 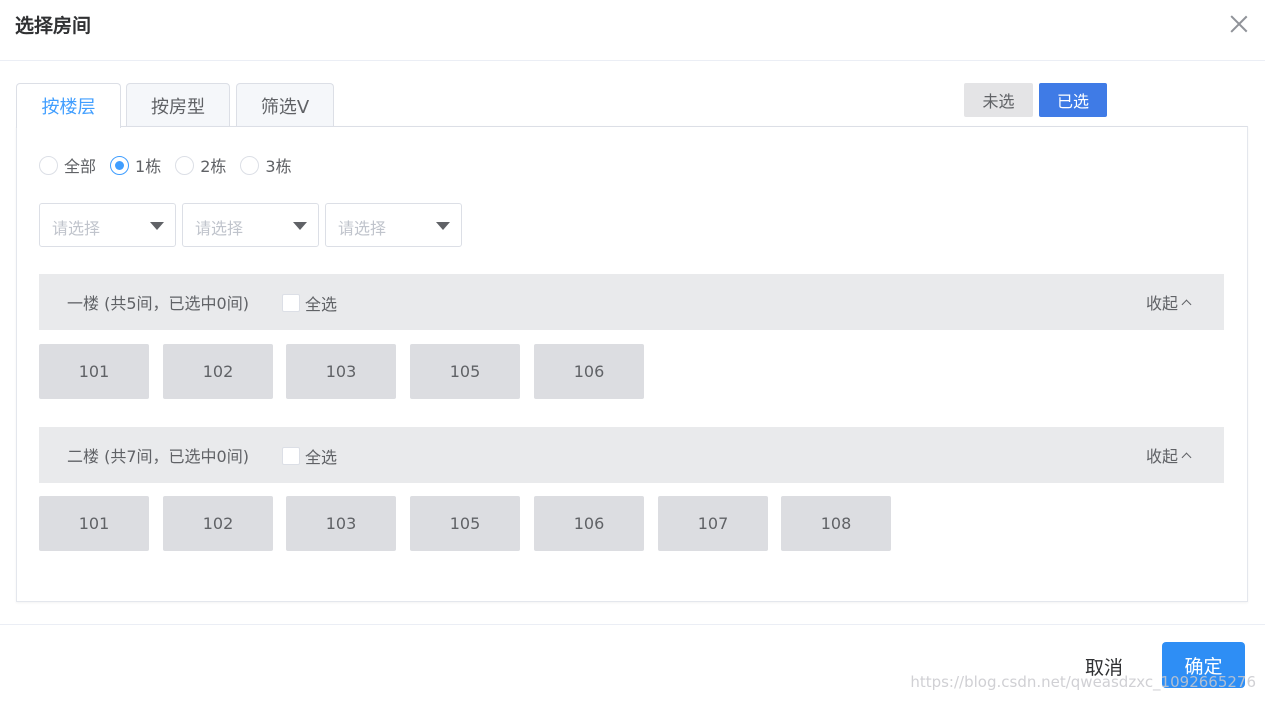 What do you see at coordinates (631, 455) in the screenshot?
I see `floor-header-2: 二楼 (共7间，已选中0间) 全选 收起` at bounding box center [631, 455].